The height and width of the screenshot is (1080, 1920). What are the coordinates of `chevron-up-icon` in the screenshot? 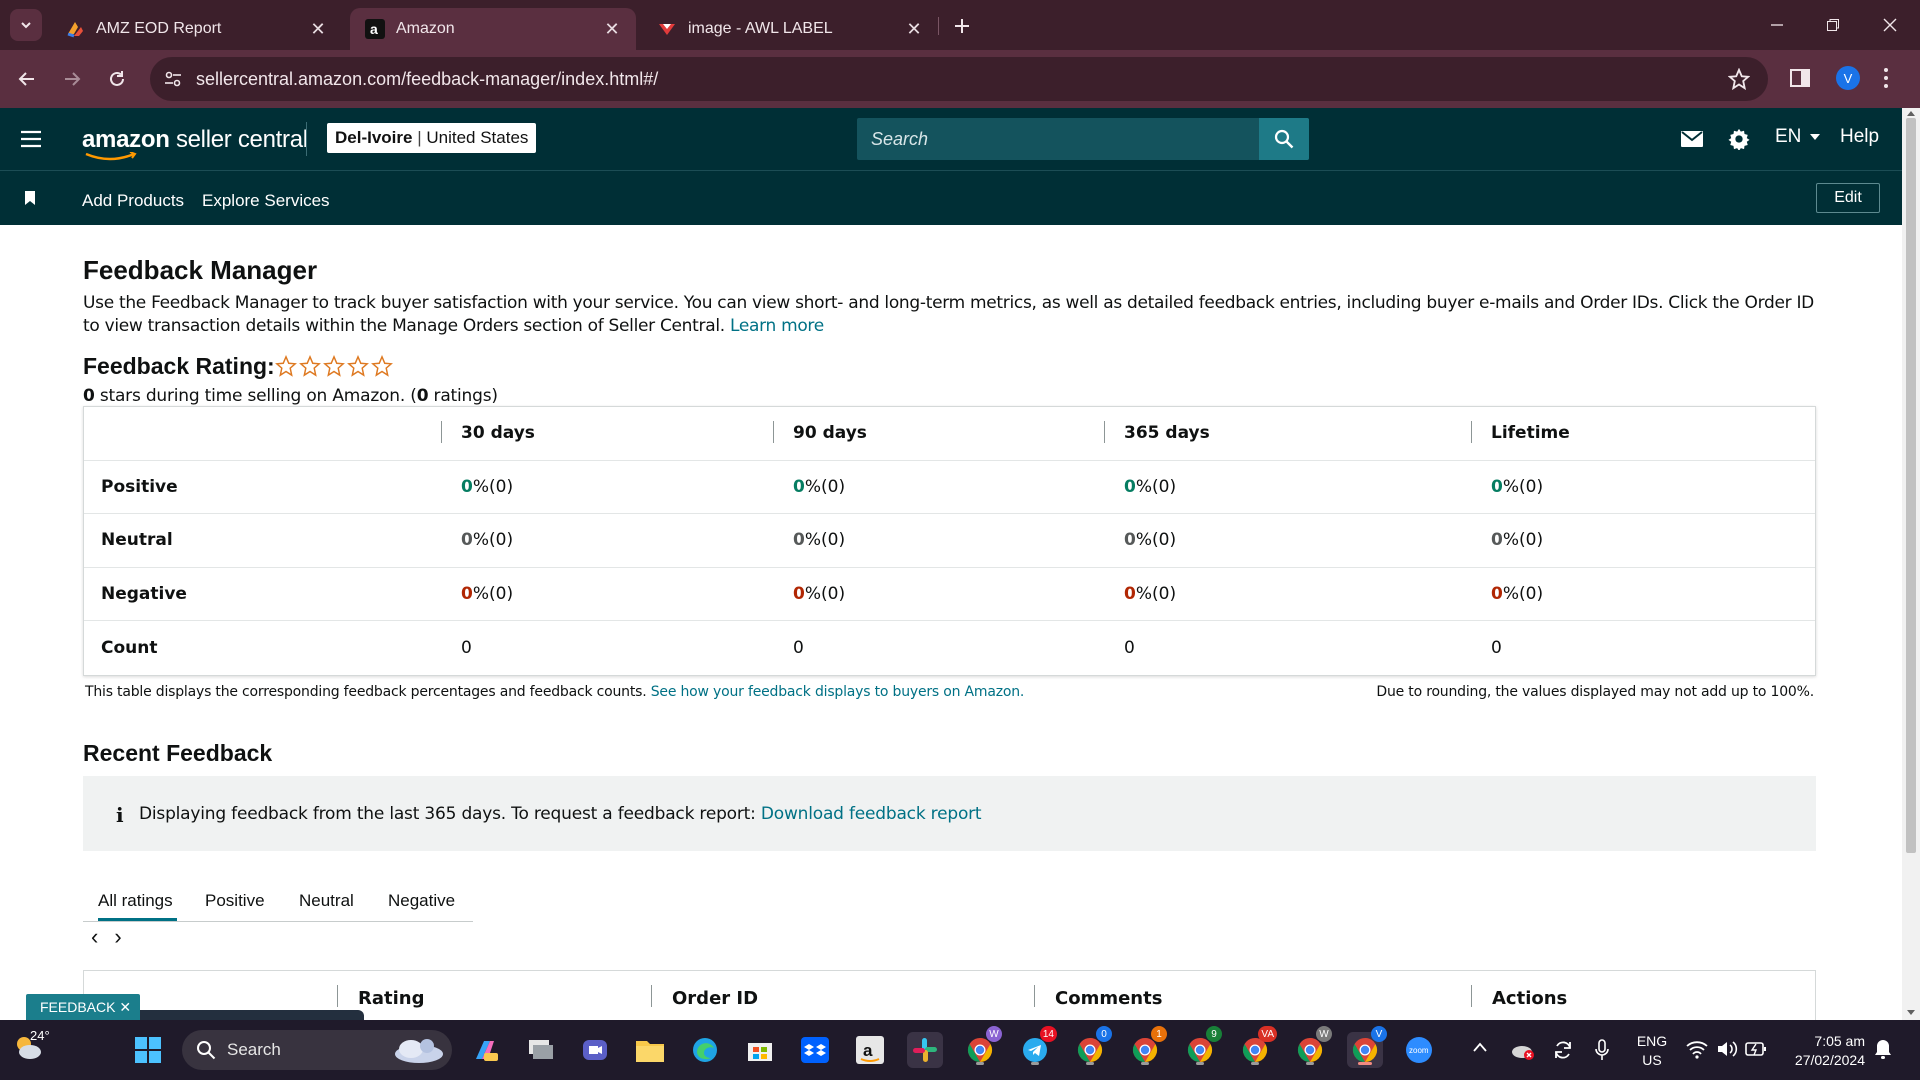 It's located at (1480, 1047).